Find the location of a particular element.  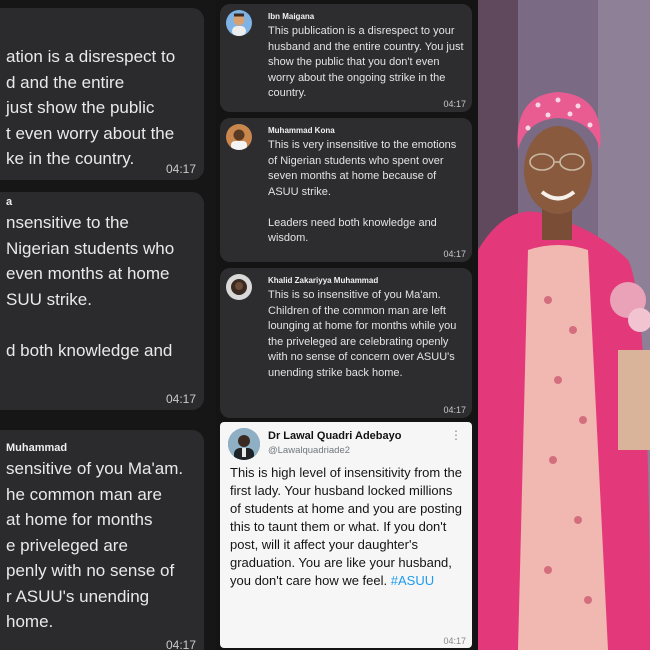

comment-line: ke in the country. is located at coordinates (70, 158).